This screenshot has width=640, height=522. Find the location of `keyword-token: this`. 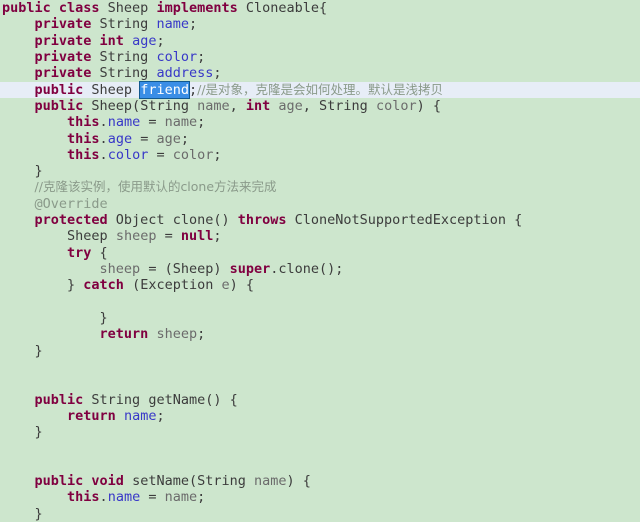

keyword-token: this is located at coordinates (83, 122).